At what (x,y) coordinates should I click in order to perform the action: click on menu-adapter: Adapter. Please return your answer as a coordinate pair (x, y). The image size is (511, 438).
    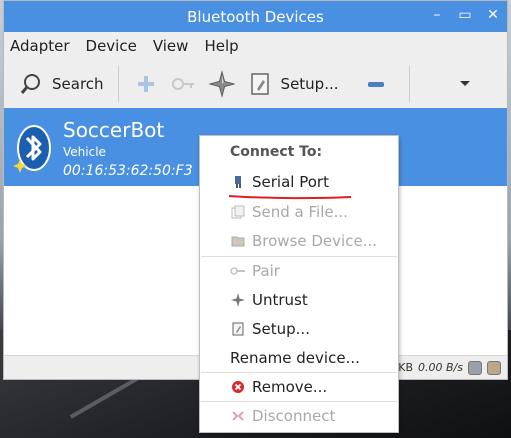
    Looking at the image, I should click on (40, 46).